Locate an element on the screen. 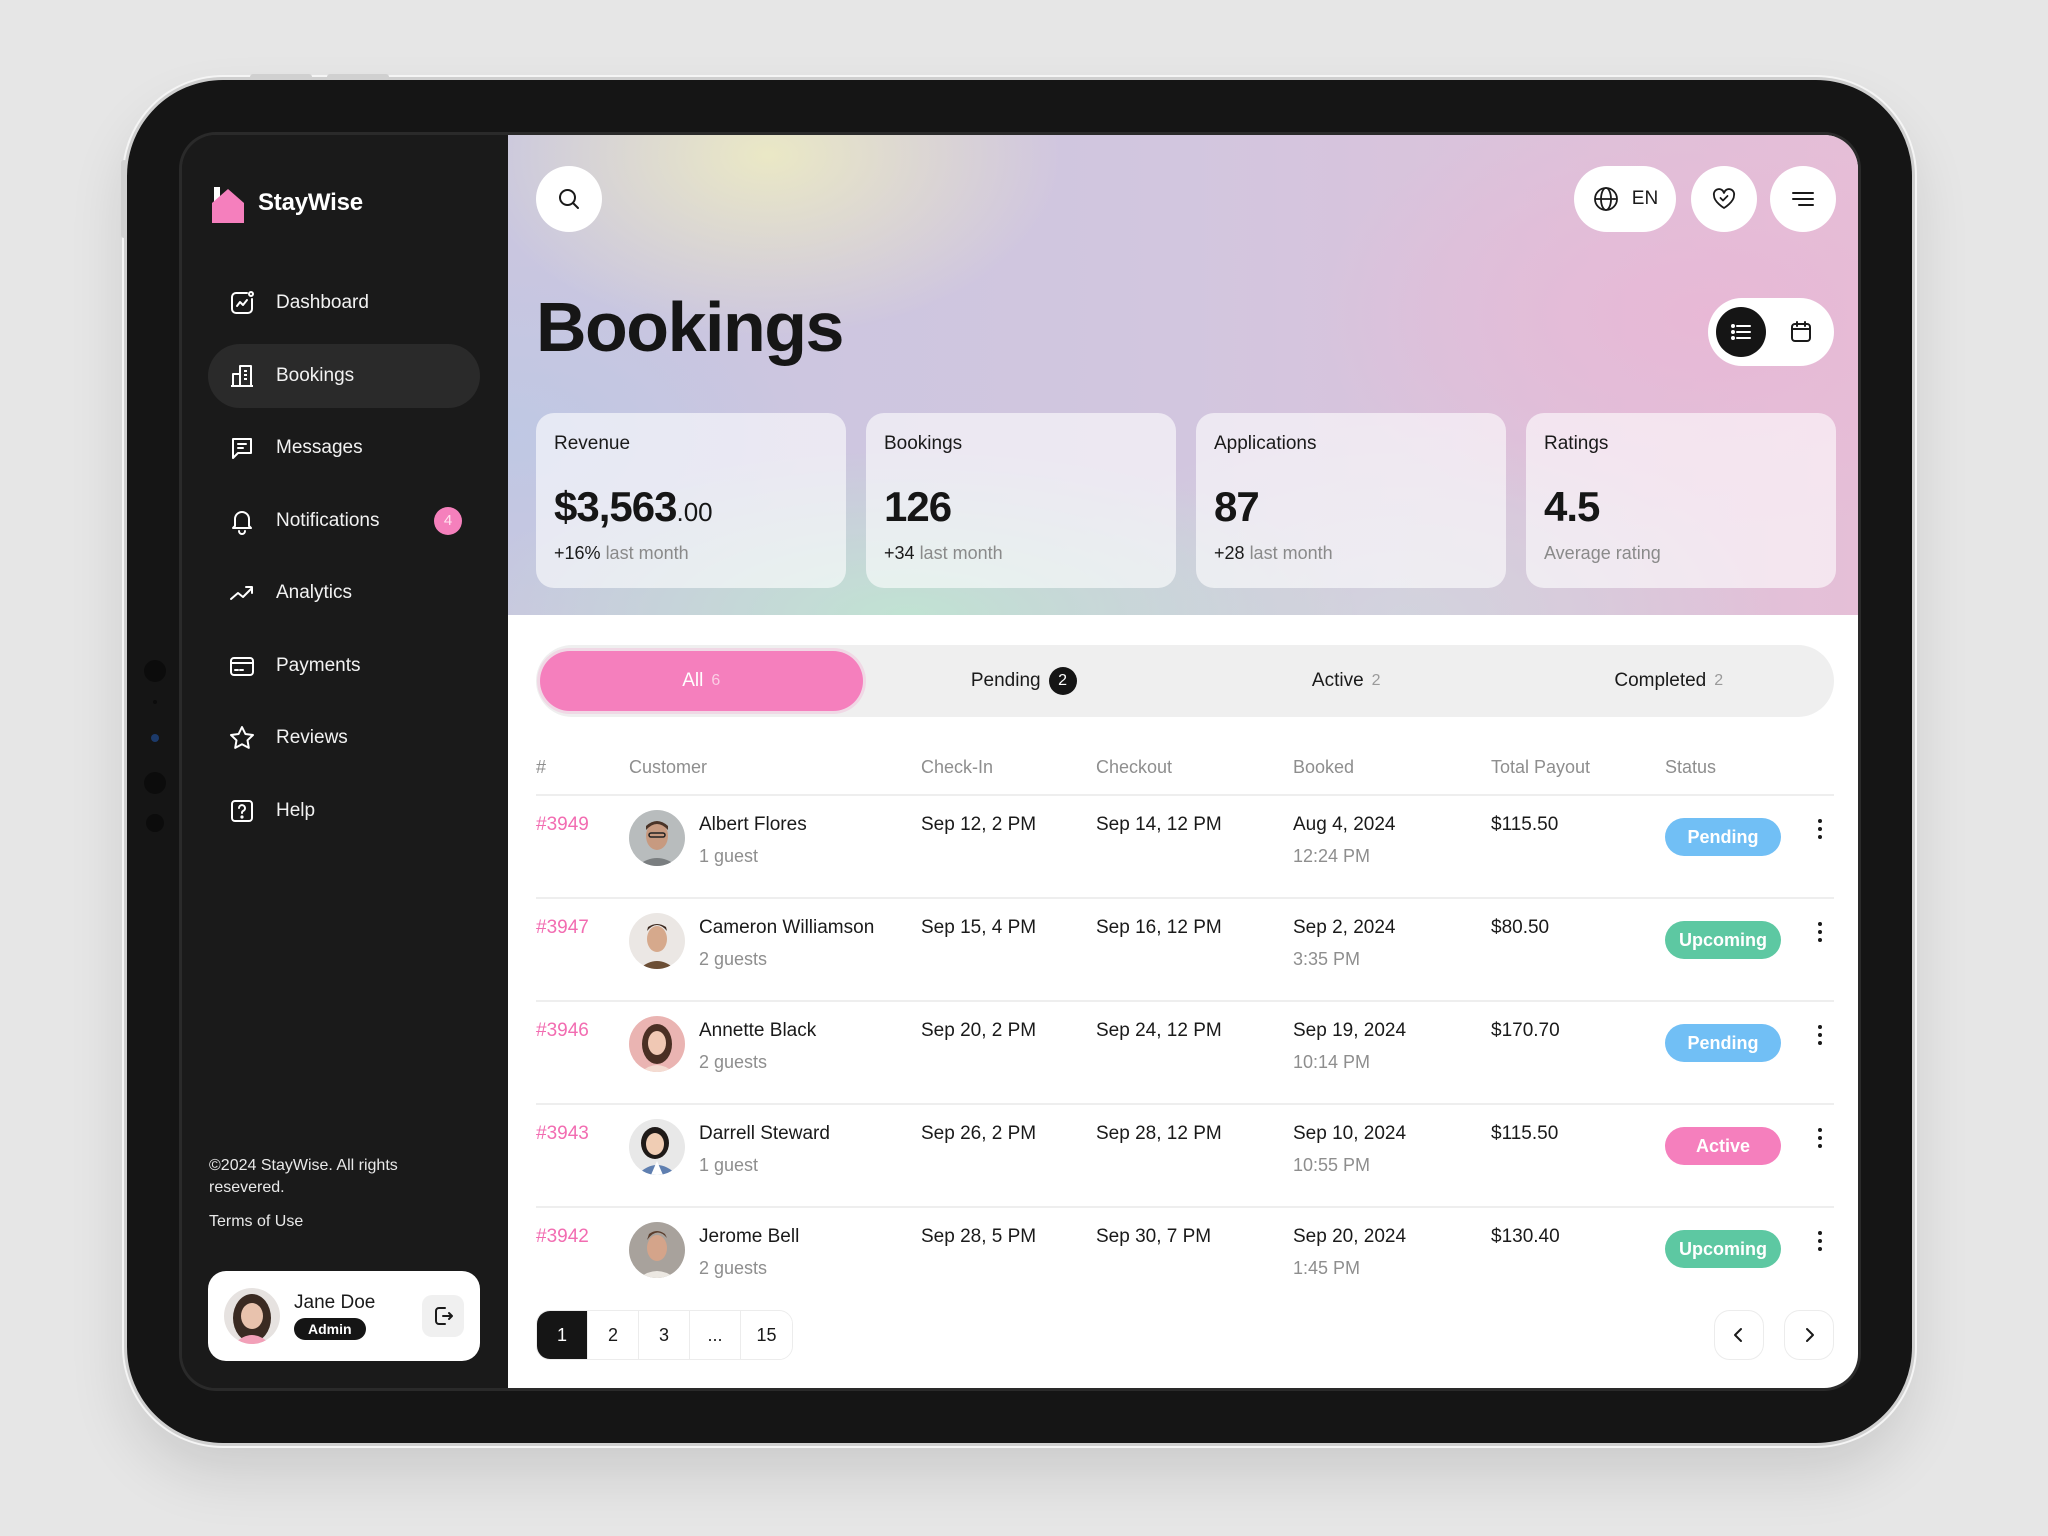  user-name: Jane Doe is located at coordinates (335, 1302).